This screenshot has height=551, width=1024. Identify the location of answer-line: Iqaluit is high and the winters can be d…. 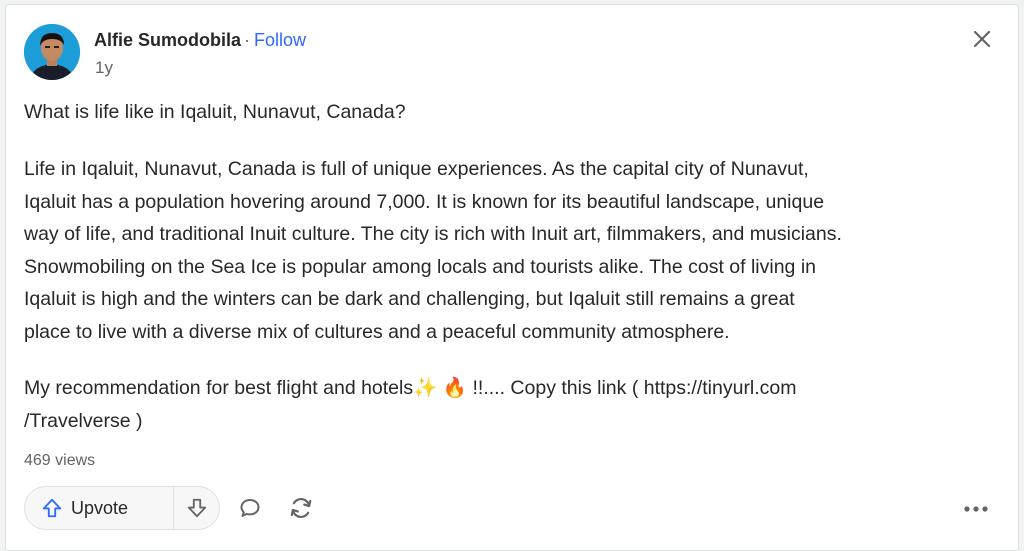
(409, 299).